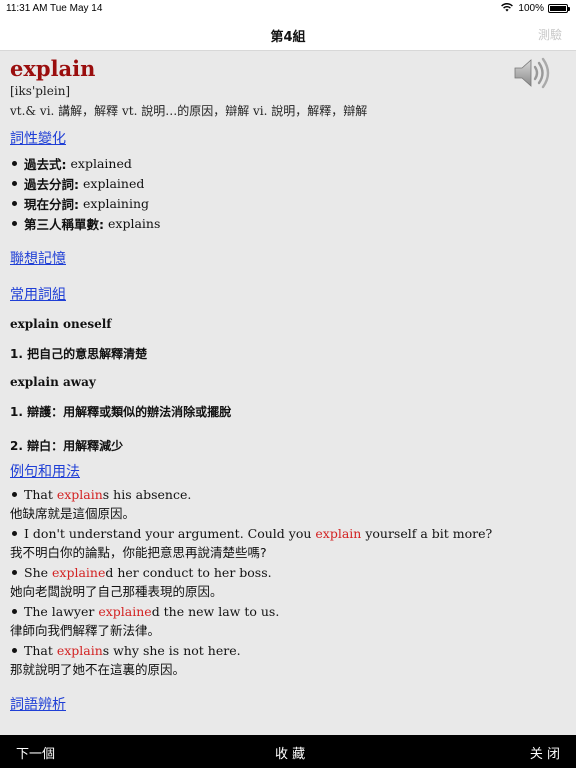 This screenshot has height=768, width=576. Describe the element at coordinates (40, 91) in the screenshot. I see `phonetic: [iks'plein]` at that location.